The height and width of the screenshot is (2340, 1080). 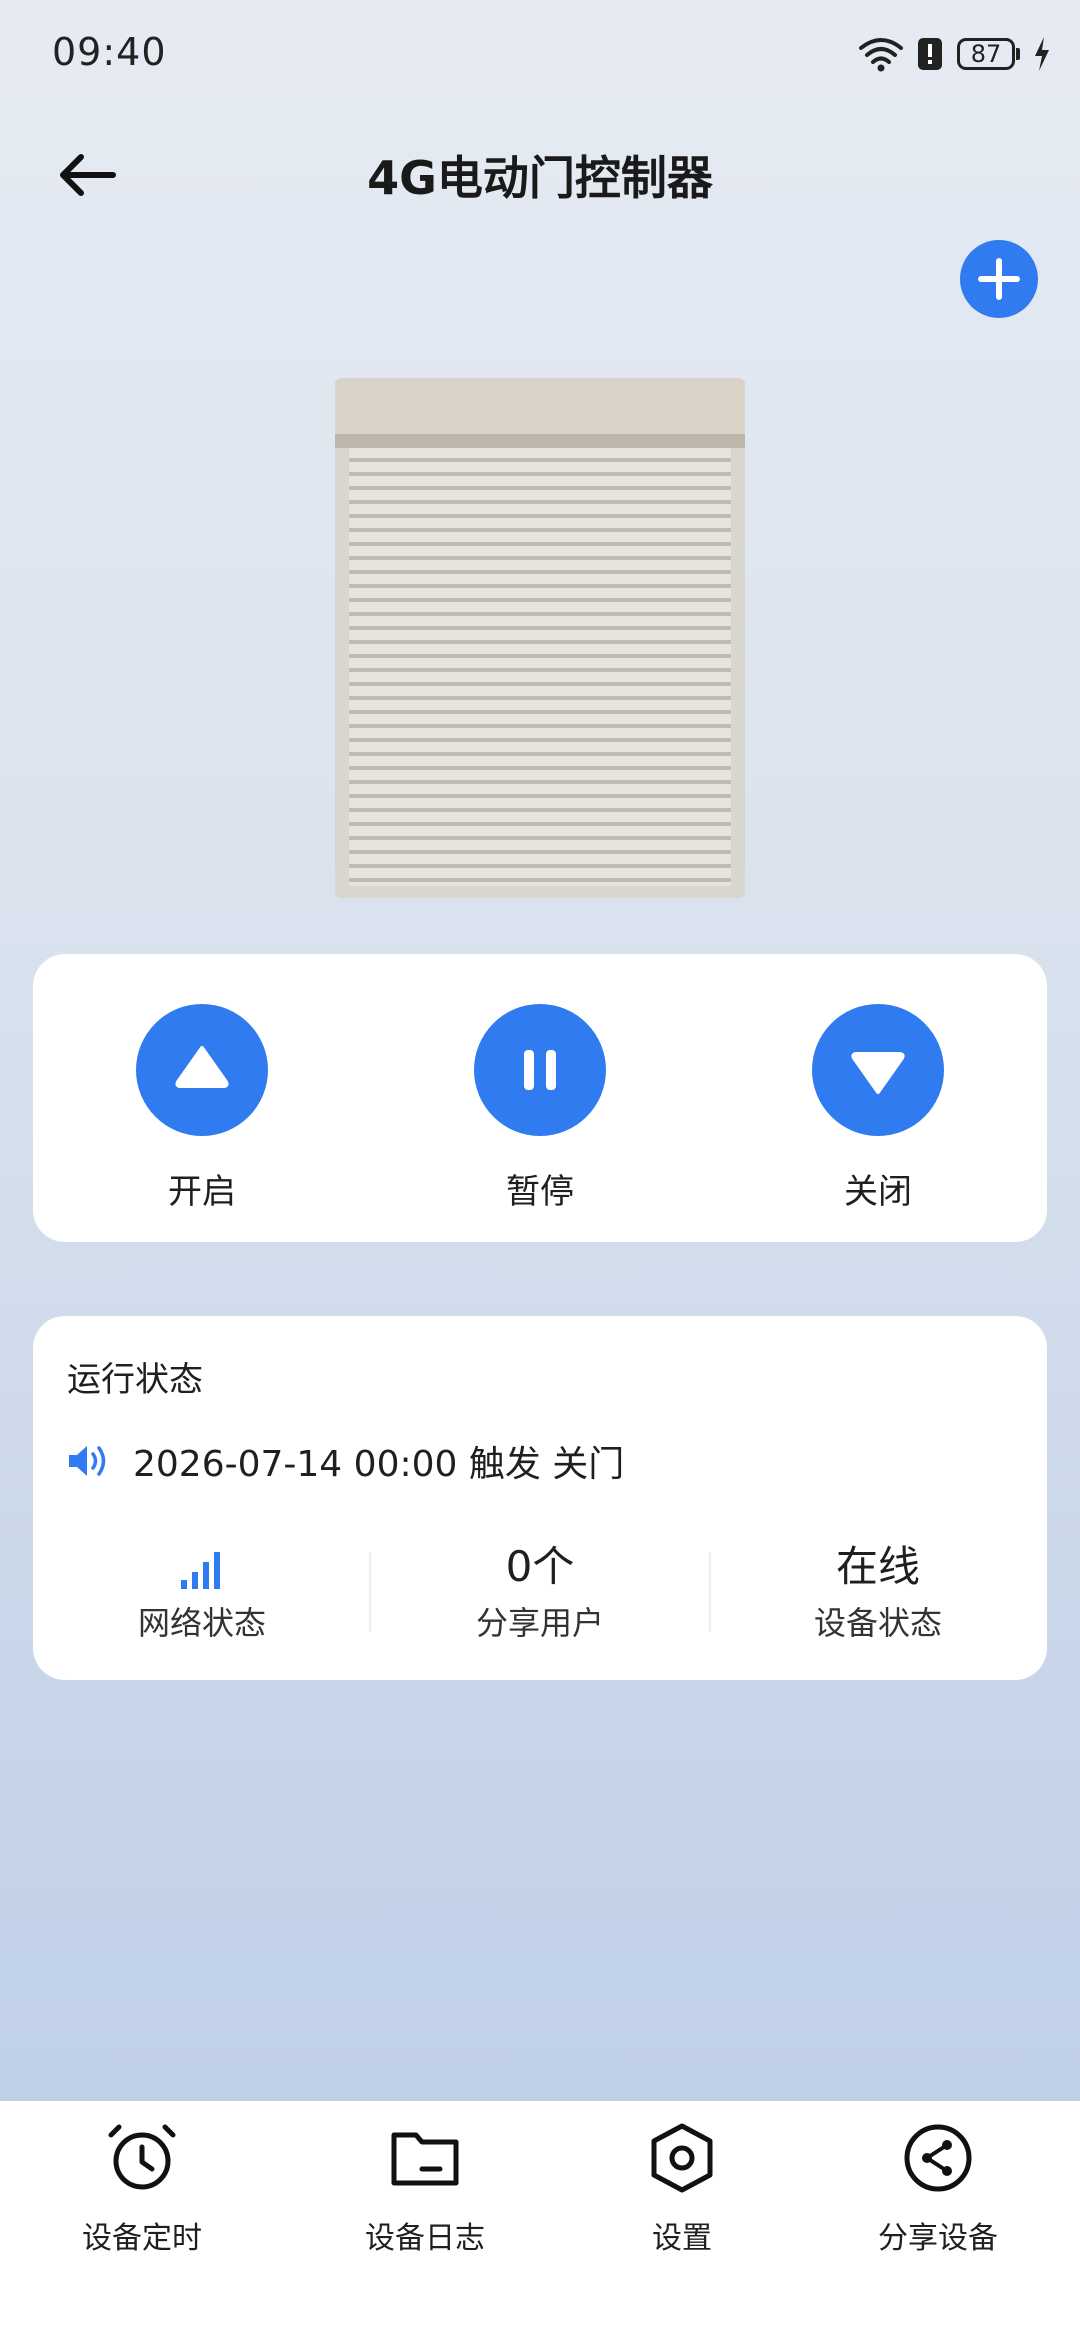 I want to click on add-button, so click(x=999, y=279).